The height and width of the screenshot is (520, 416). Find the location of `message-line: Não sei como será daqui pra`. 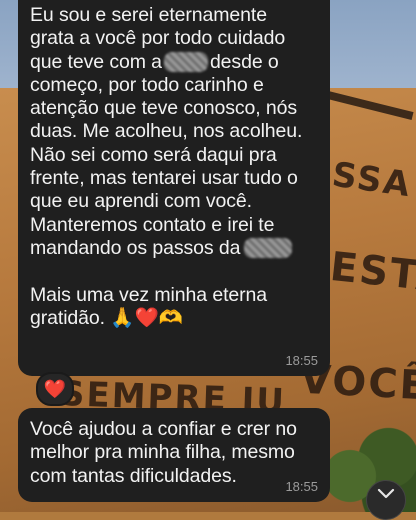

message-line: Não sei como será daqui pra is located at coordinates (153, 154).